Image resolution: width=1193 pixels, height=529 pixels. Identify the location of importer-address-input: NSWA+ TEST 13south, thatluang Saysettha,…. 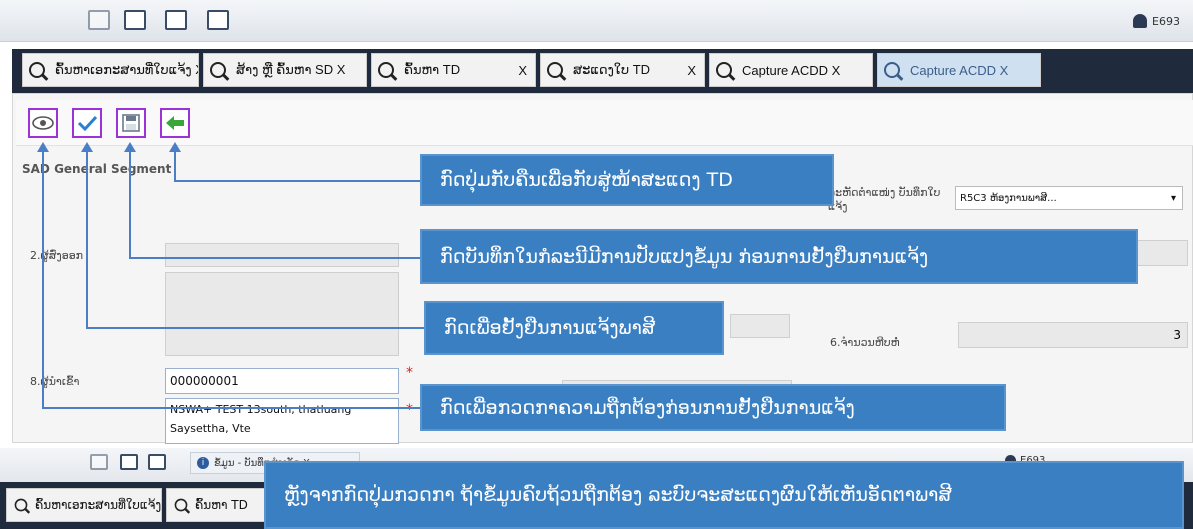
(282, 421).